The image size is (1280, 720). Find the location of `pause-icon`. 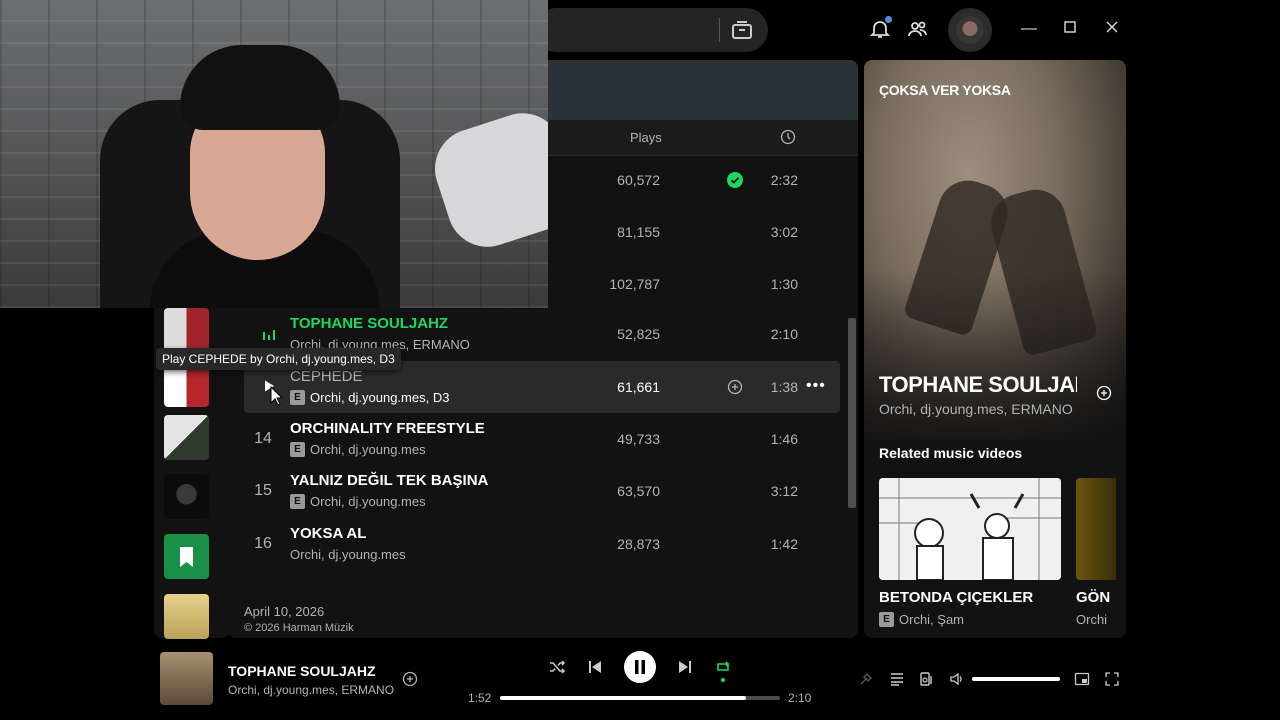

pause-icon is located at coordinates (640, 667).